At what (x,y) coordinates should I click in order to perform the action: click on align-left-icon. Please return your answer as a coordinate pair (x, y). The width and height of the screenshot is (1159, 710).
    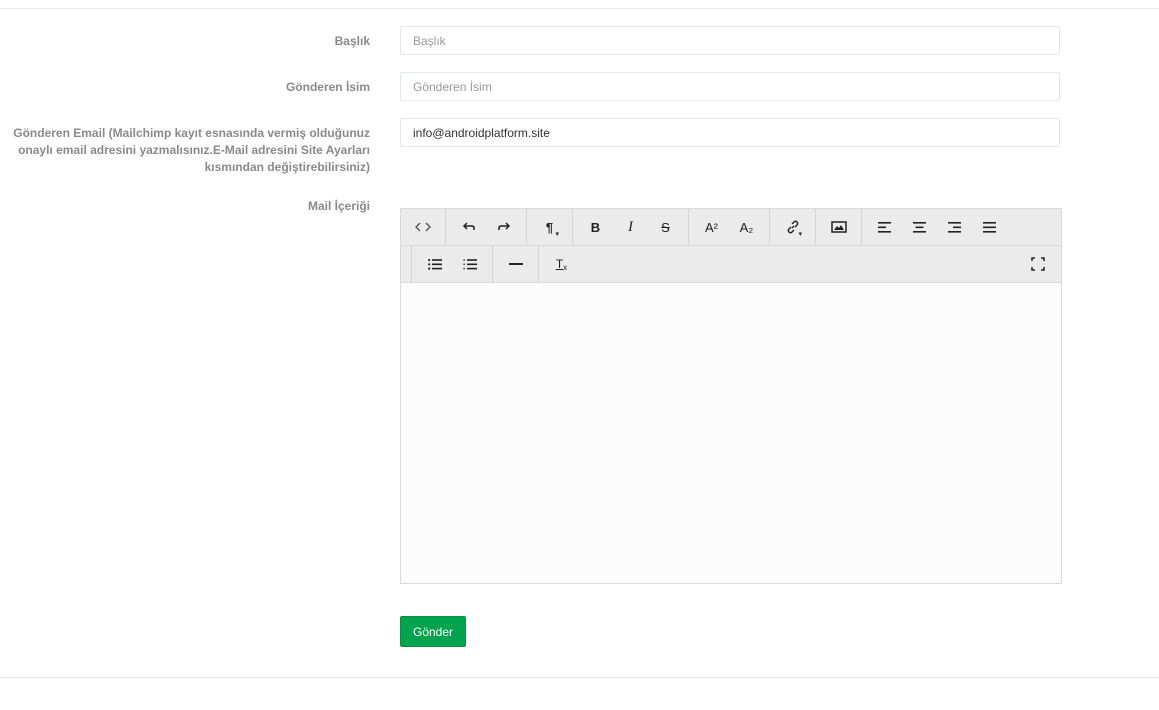
    Looking at the image, I should click on (884, 227).